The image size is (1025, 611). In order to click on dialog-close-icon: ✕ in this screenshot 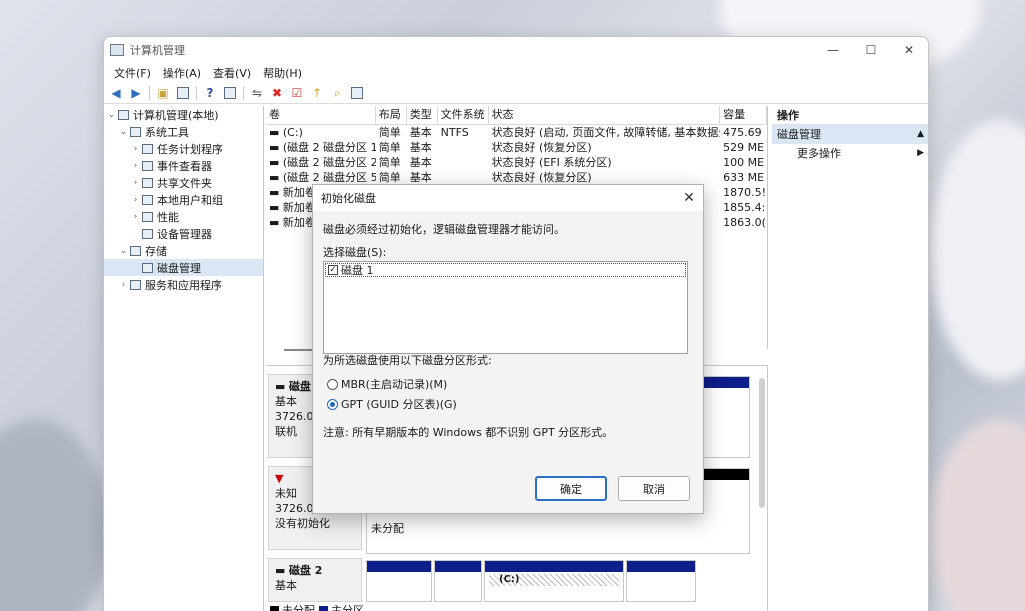, I will do `click(689, 198)`.